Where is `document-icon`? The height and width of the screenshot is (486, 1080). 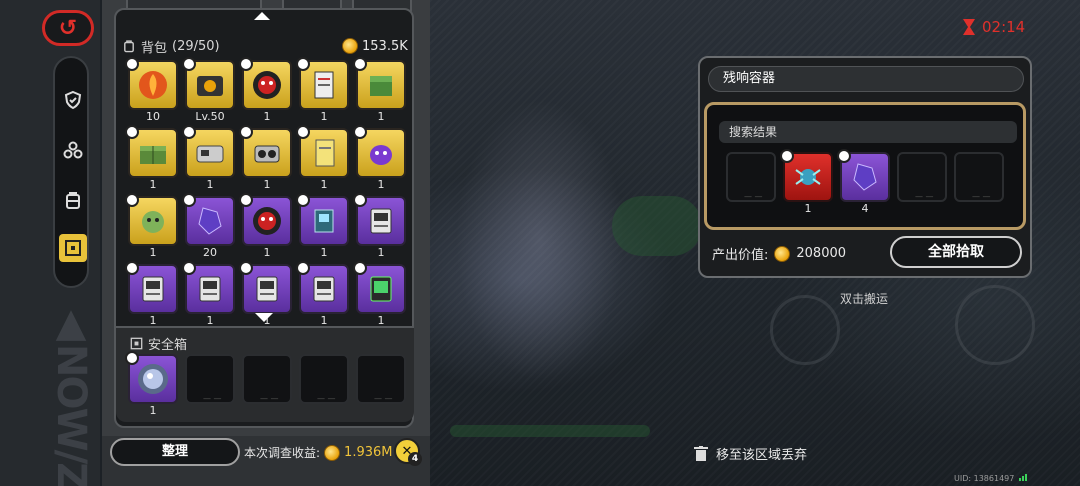 document-icon is located at coordinates (324, 85).